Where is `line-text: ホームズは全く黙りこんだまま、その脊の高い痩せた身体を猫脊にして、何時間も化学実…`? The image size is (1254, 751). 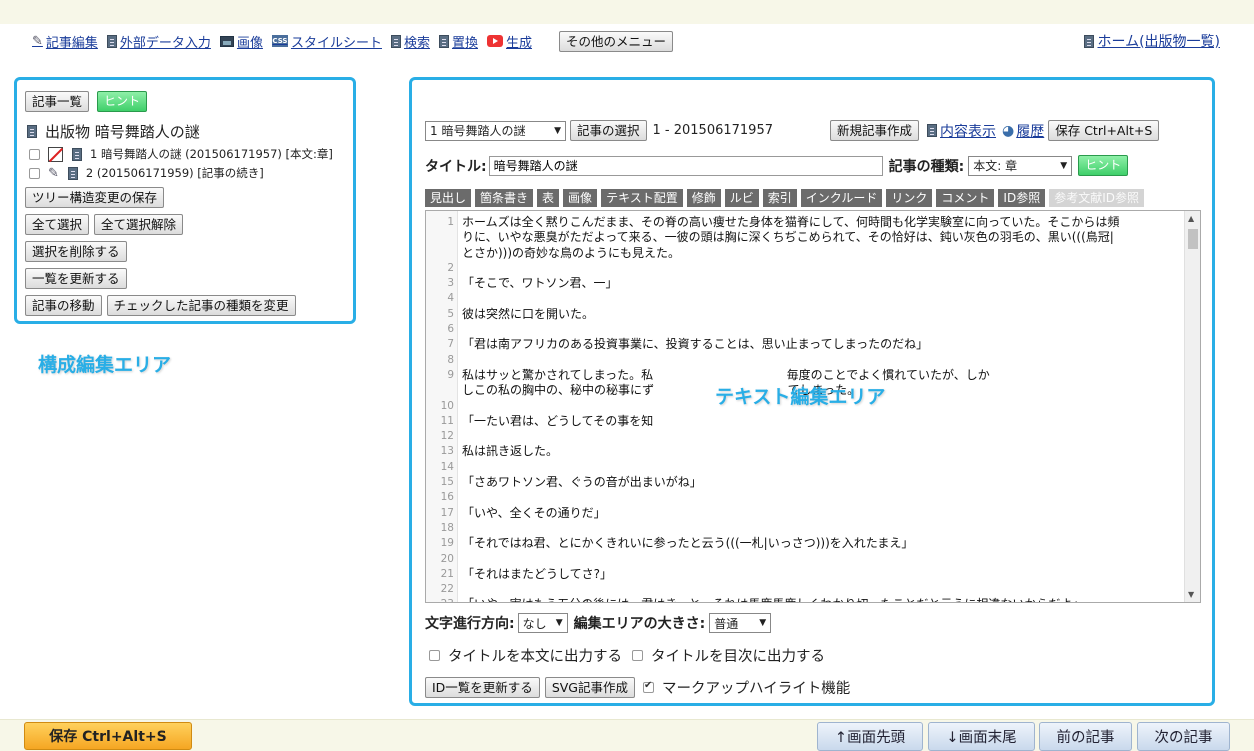
line-text: ホームズは全く黙りこんだまま、その脊の高い痩せた身体を猫脊にして、何時間も化学実… is located at coordinates (786, 222).